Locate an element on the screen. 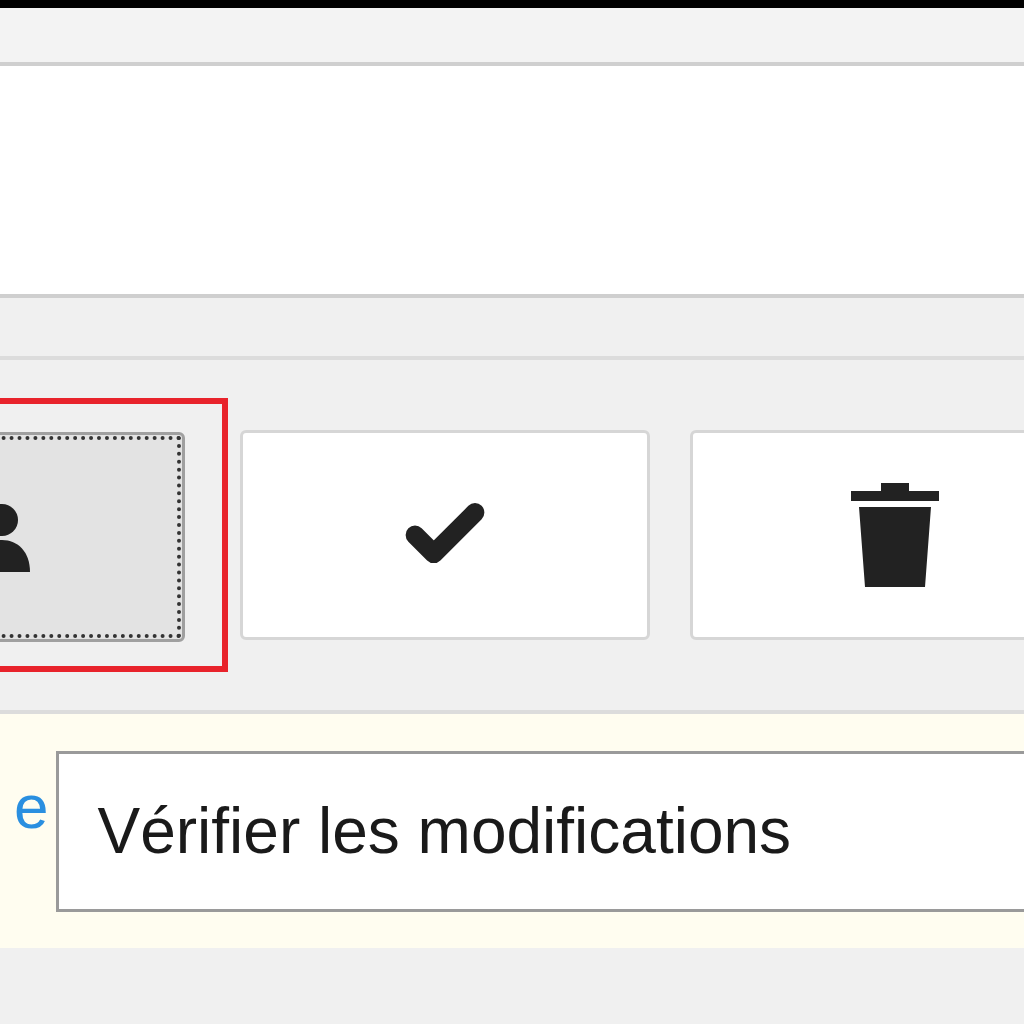  trash-icon is located at coordinates (895, 535).